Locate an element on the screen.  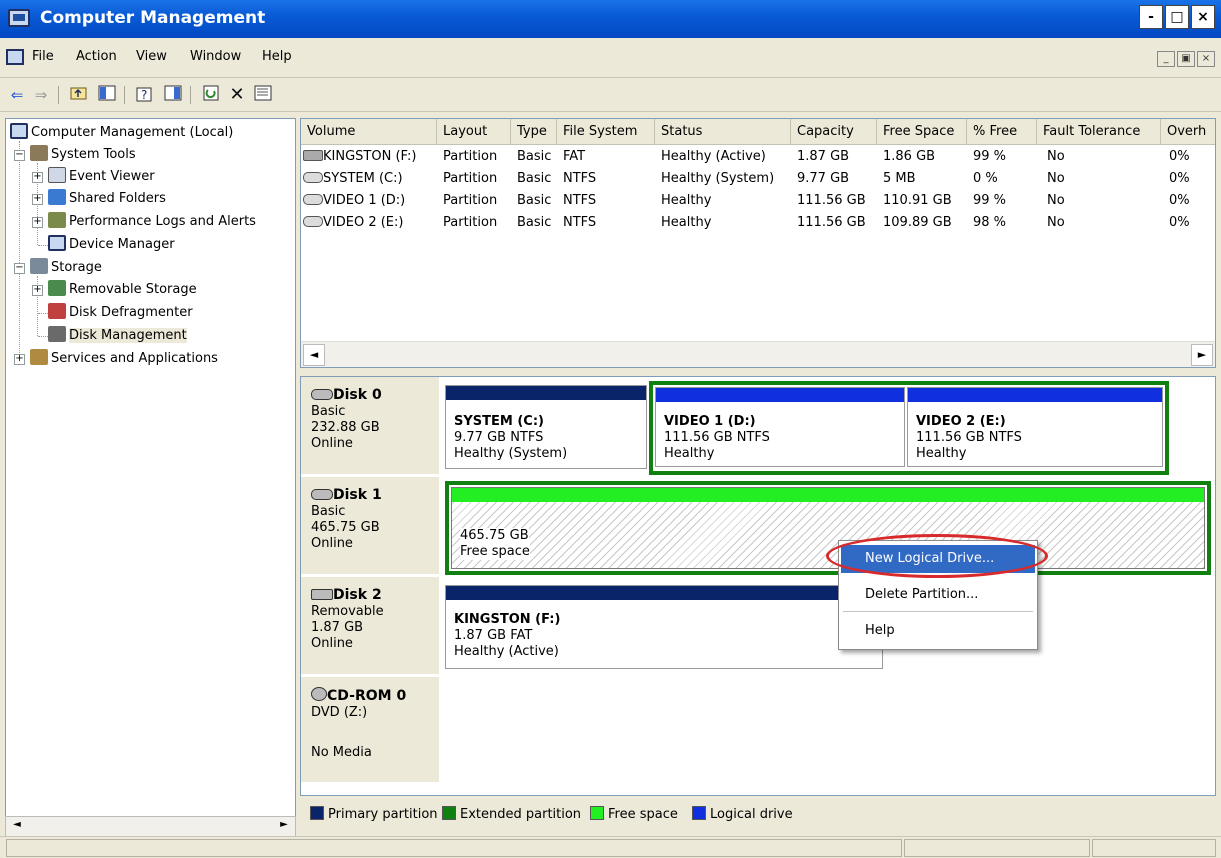
forward-arrow-icon: ⇒ is located at coordinates (41, 95).